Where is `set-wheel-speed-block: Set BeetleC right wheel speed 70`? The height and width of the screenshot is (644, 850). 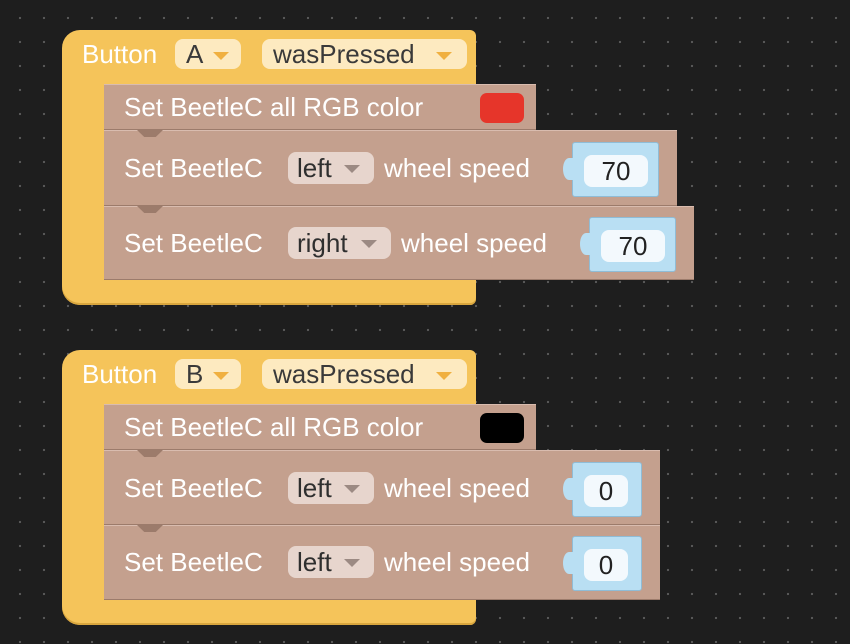
set-wheel-speed-block: Set BeetleC right wheel speed 70 is located at coordinates (399, 243).